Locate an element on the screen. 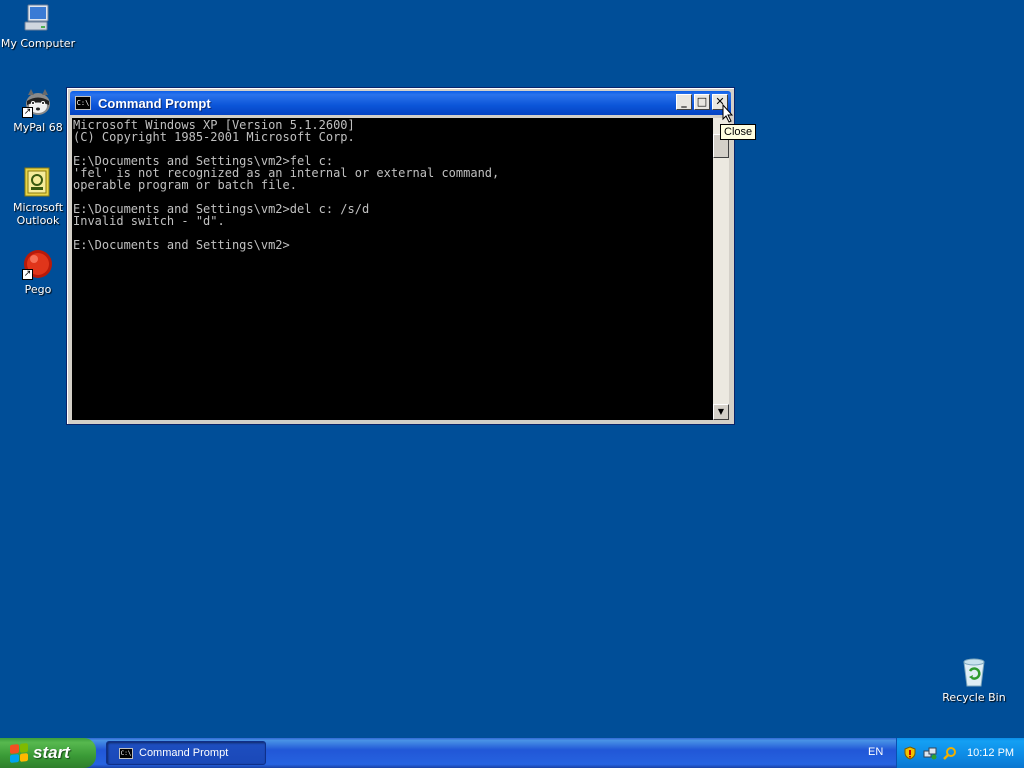 The height and width of the screenshot is (768, 1024). scroll-down-button: ▼ is located at coordinates (721, 412).